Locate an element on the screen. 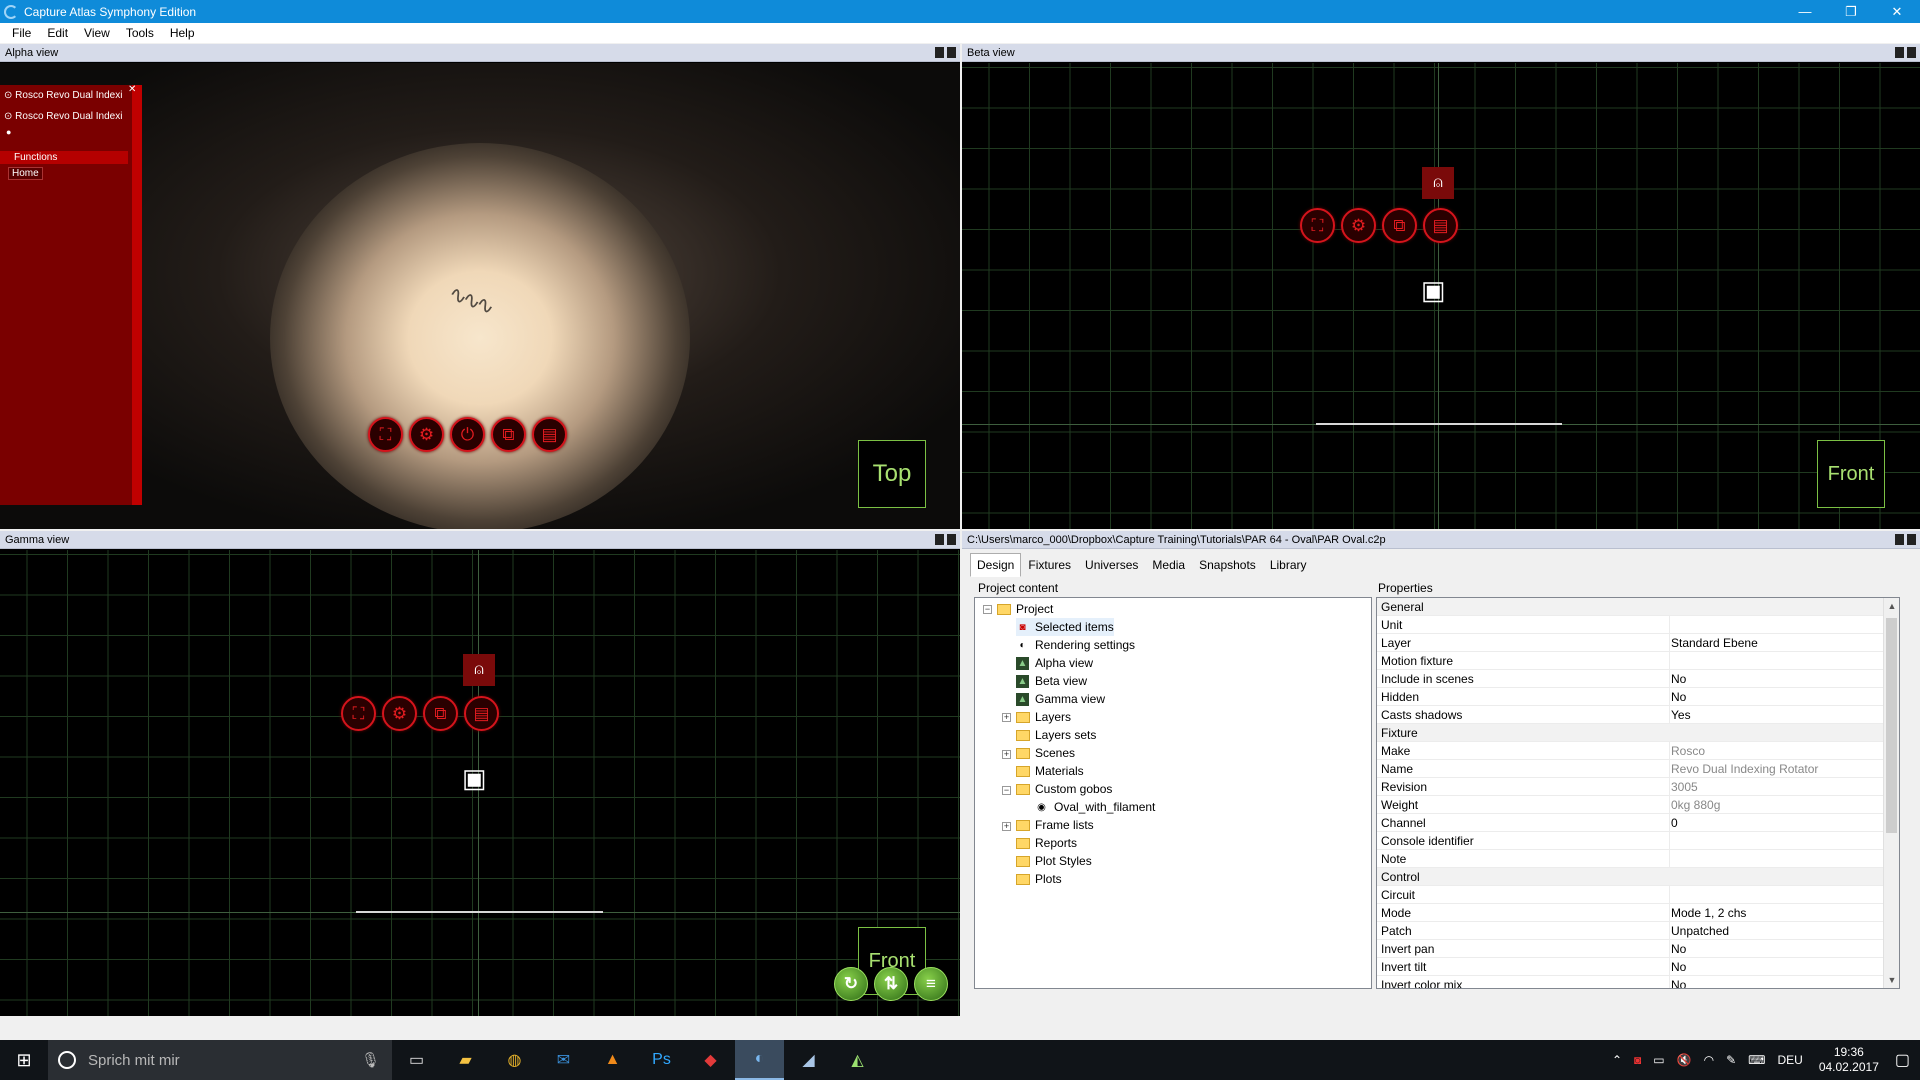 This screenshot has height=1080, width=1920. tab-design: Design is located at coordinates (996, 565).